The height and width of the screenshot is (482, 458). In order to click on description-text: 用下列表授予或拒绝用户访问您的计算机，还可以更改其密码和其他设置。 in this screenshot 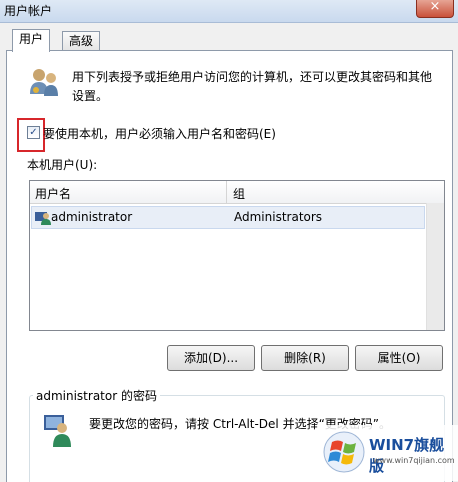, I will do `click(252, 86)`.